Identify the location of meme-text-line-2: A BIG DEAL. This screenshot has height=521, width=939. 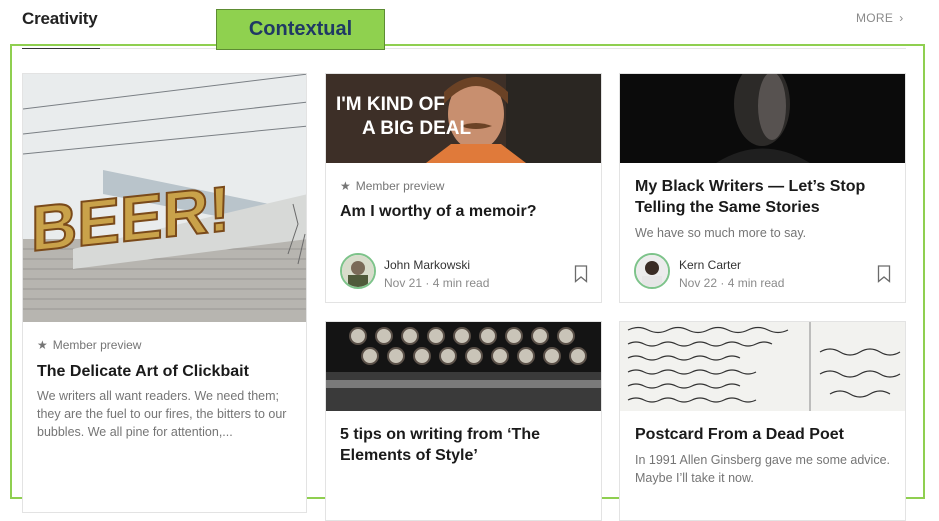
(416, 128).